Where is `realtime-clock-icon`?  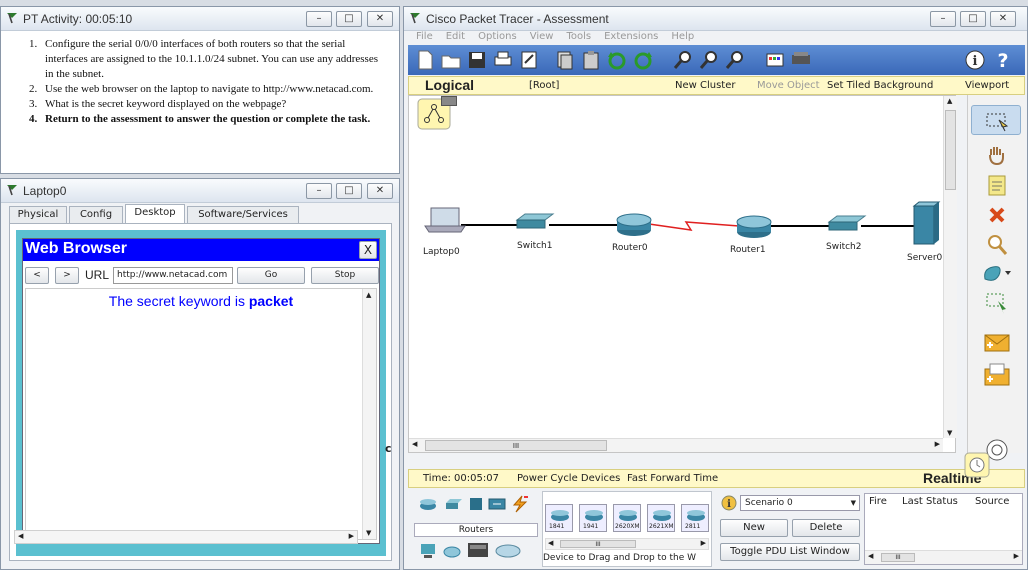 realtime-clock-icon is located at coordinates (977, 465).